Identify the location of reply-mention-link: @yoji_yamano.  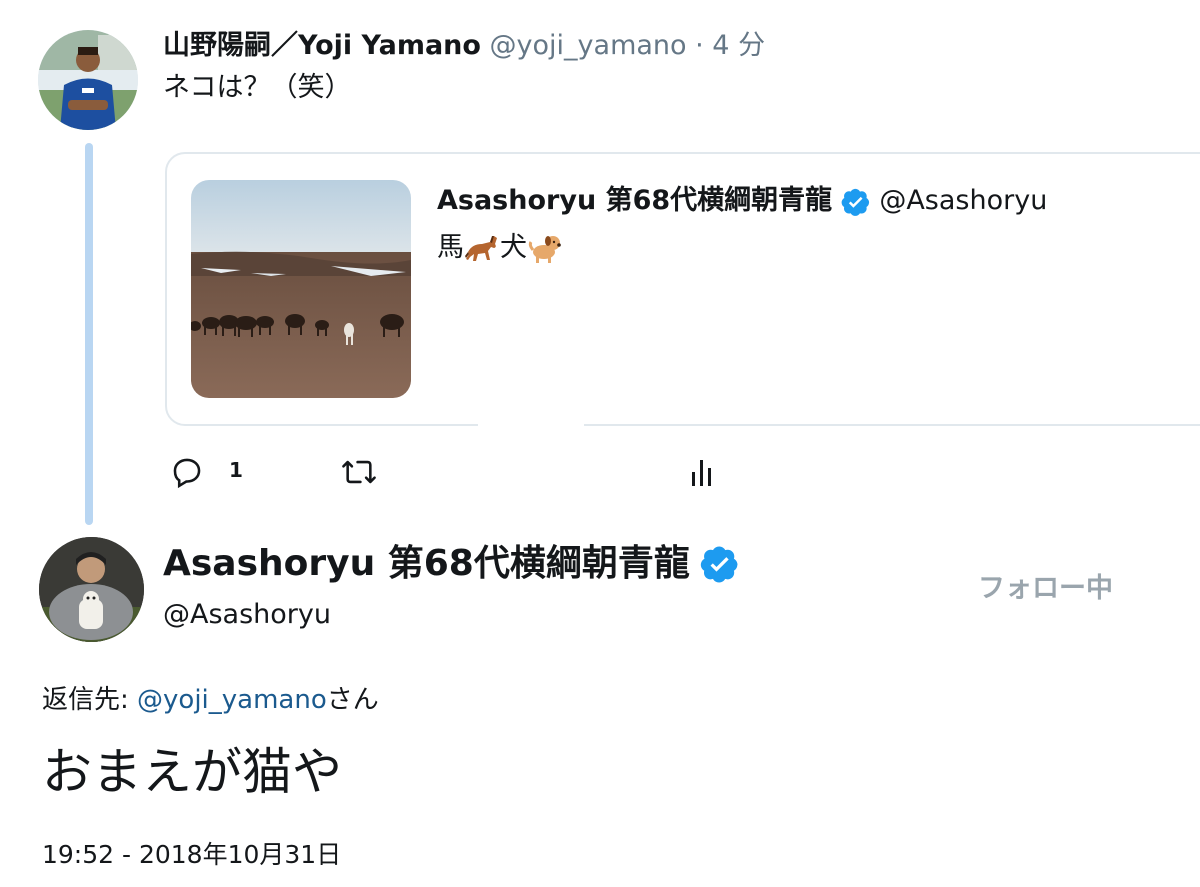
(232, 700).